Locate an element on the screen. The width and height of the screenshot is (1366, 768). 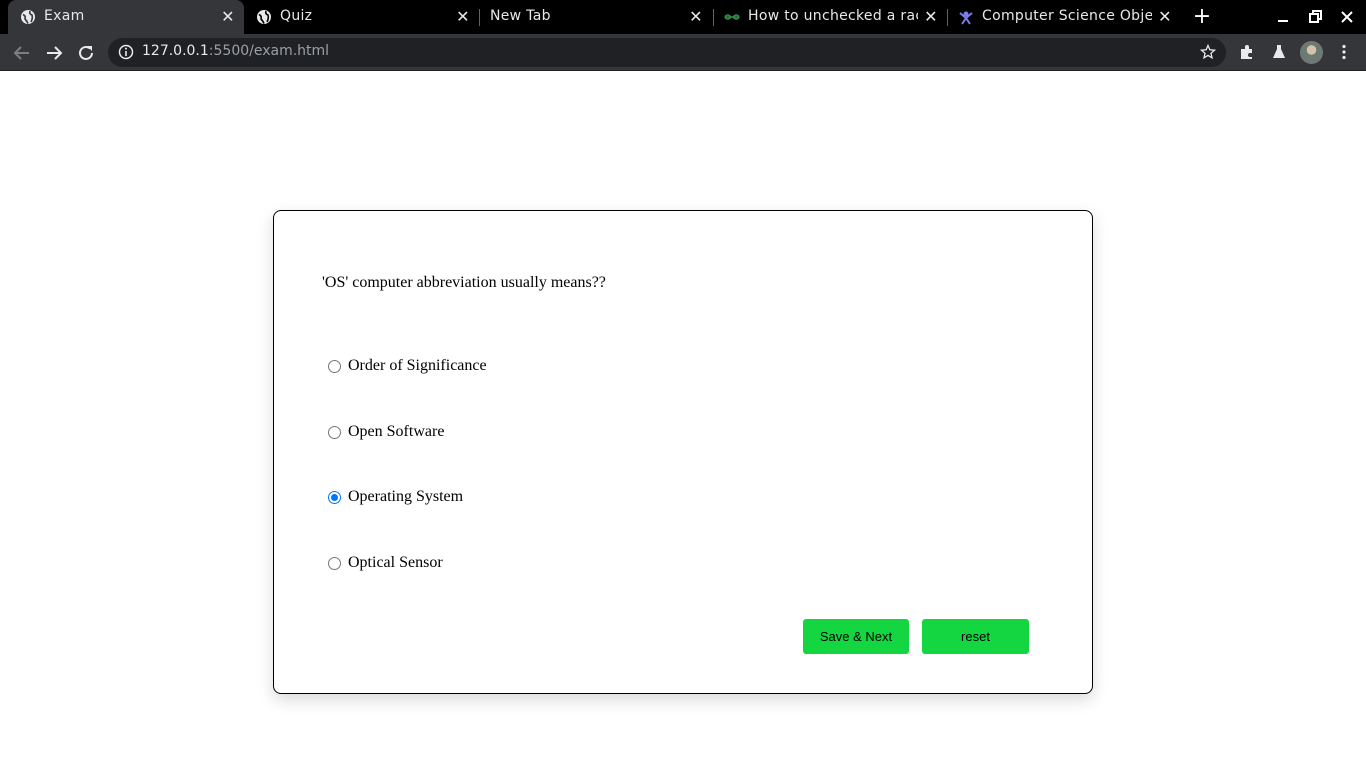
radio-button-checked is located at coordinates (334, 497).